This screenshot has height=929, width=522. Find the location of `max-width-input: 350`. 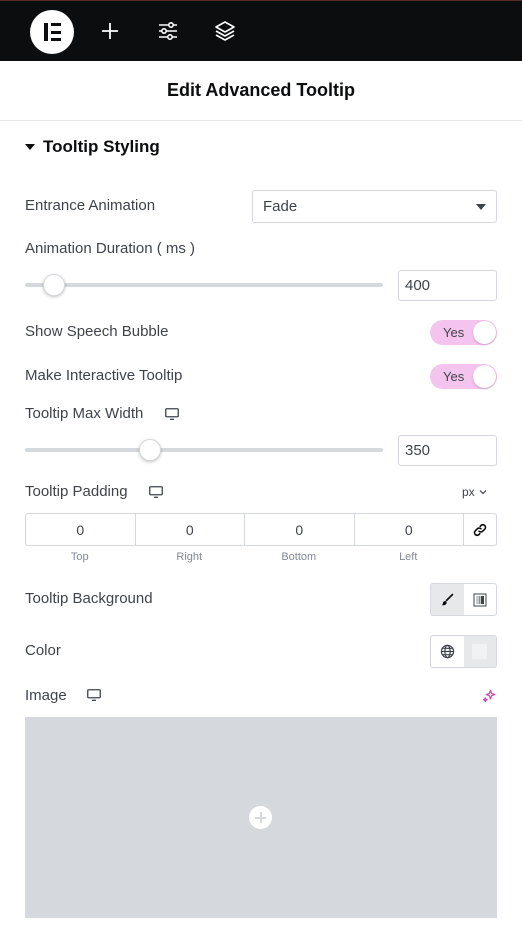

max-width-input: 350 is located at coordinates (447, 450).